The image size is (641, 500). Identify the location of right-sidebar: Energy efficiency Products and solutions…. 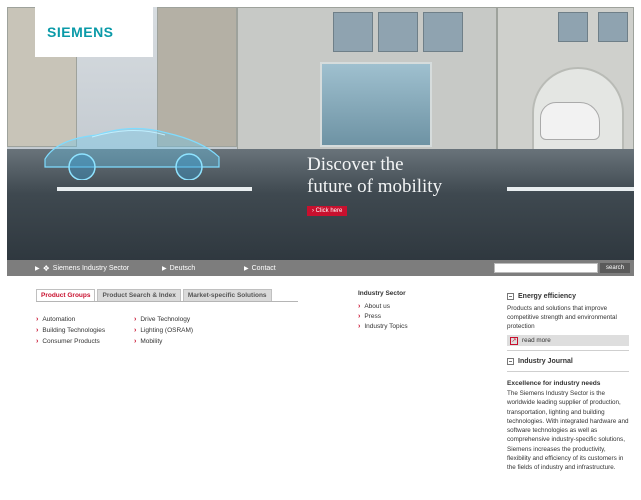
(568, 381).